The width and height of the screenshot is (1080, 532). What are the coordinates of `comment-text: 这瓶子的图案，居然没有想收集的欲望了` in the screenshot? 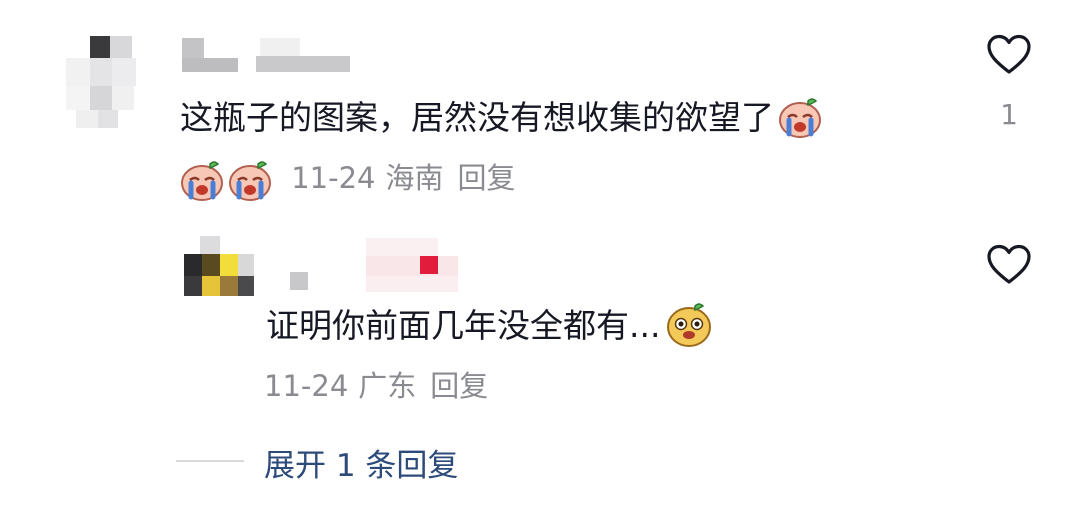 It's located at (502, 118).